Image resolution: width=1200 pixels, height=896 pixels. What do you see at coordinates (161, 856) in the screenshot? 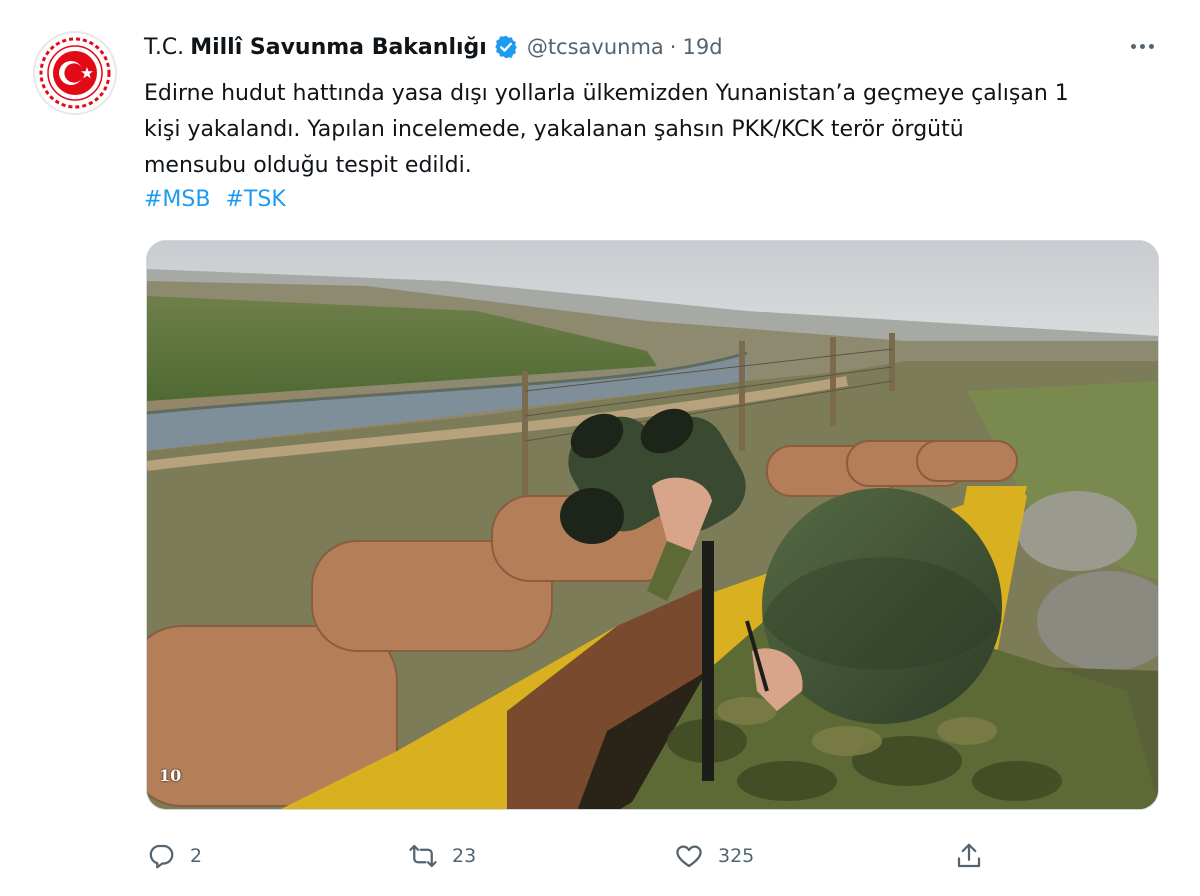
I see `reply-icon` at bounding box center [161, 856].